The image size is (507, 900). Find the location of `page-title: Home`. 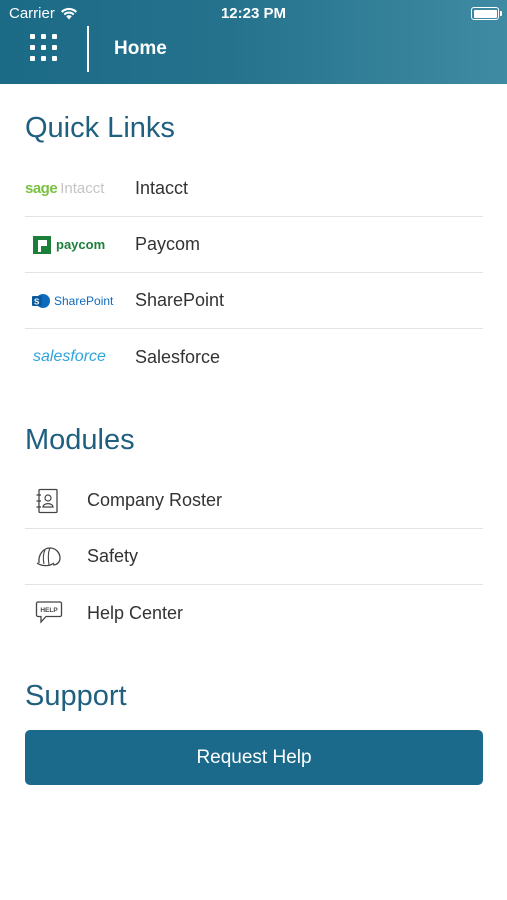

page-title: Home is located at coordinates (140, 48).